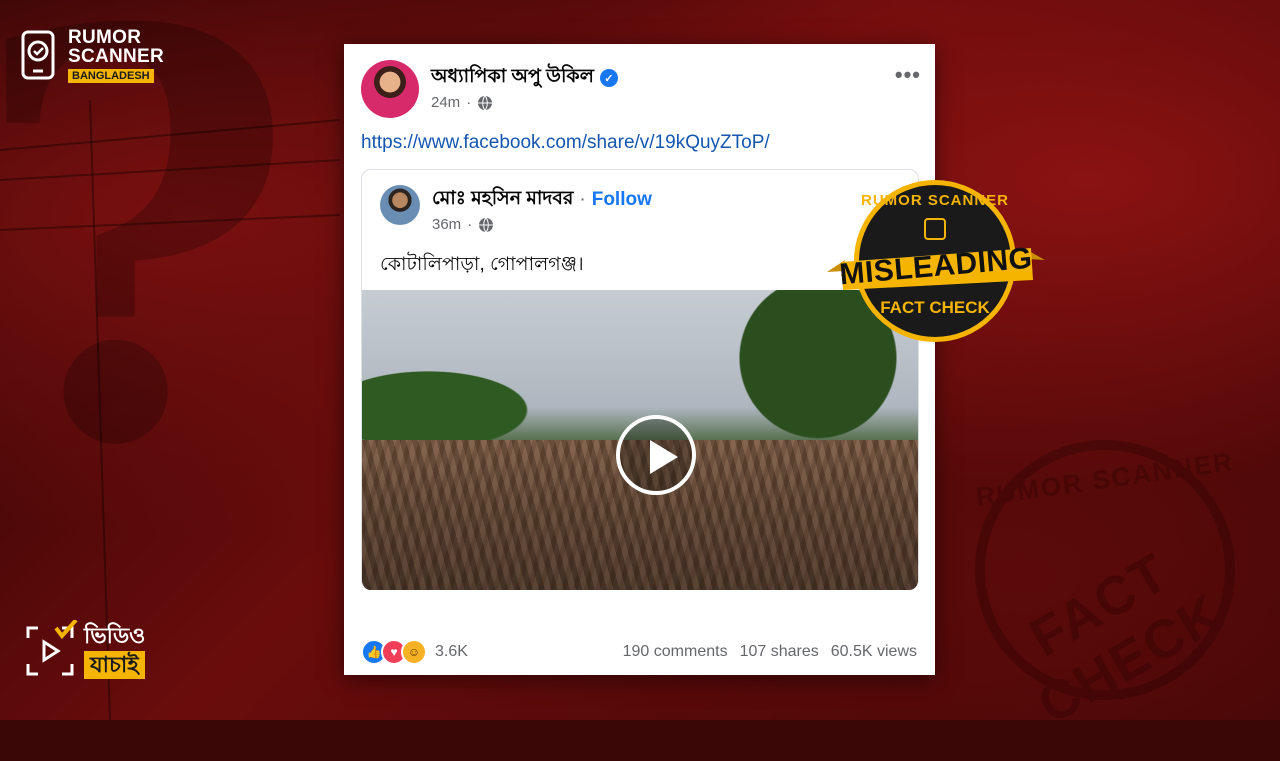  What do you see at coordinates (115, 635) in the screenshot?
I see `video-check-top: ভিডিও` at bounding box center [115, 635].